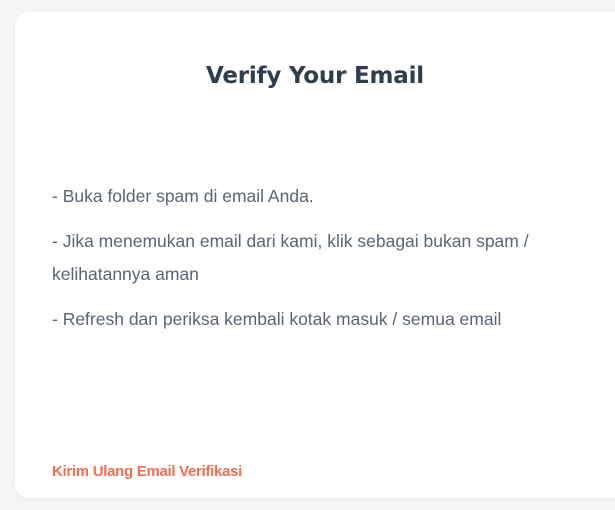 This screenshot has width=615, height=510. Describe the element at coordinates (183, 196) in the screenshot. I see `instruction-item: - Buka folder spam di email Anda.` at that location.